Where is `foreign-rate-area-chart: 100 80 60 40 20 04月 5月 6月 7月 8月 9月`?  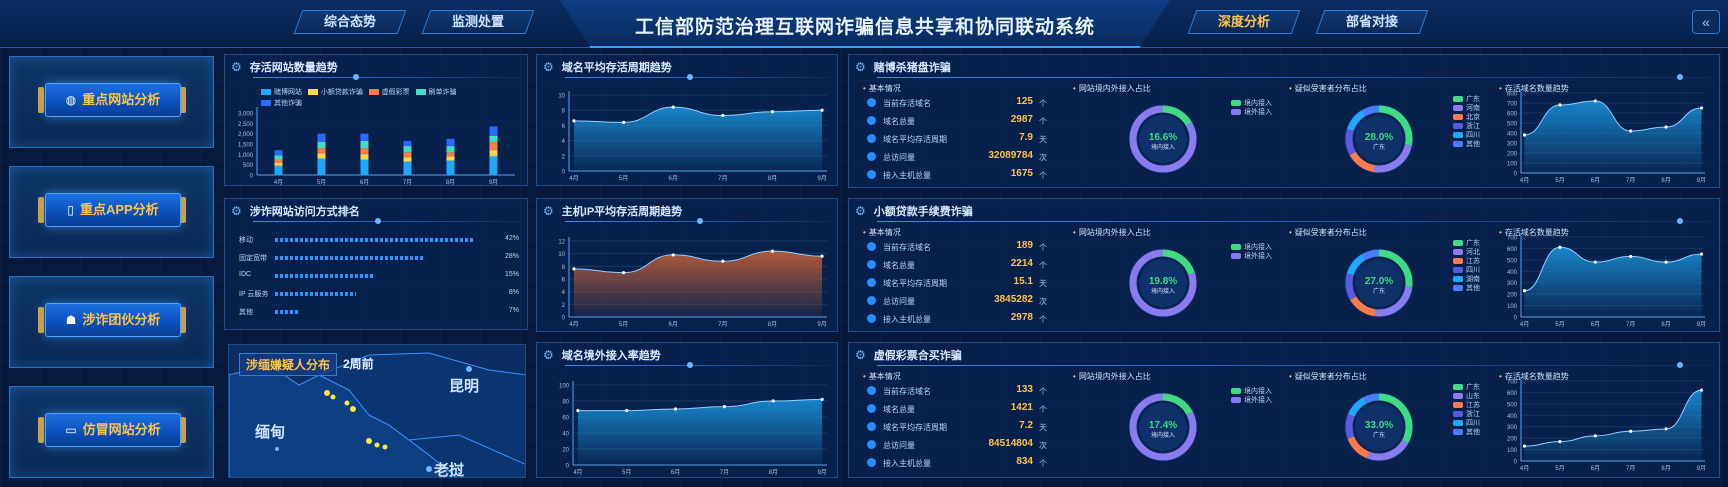 foreign-rate-area-chart: 100 80 60 40 20 04月 5月 6月 7月 8月 9月 is located at coordinates (693, 428).